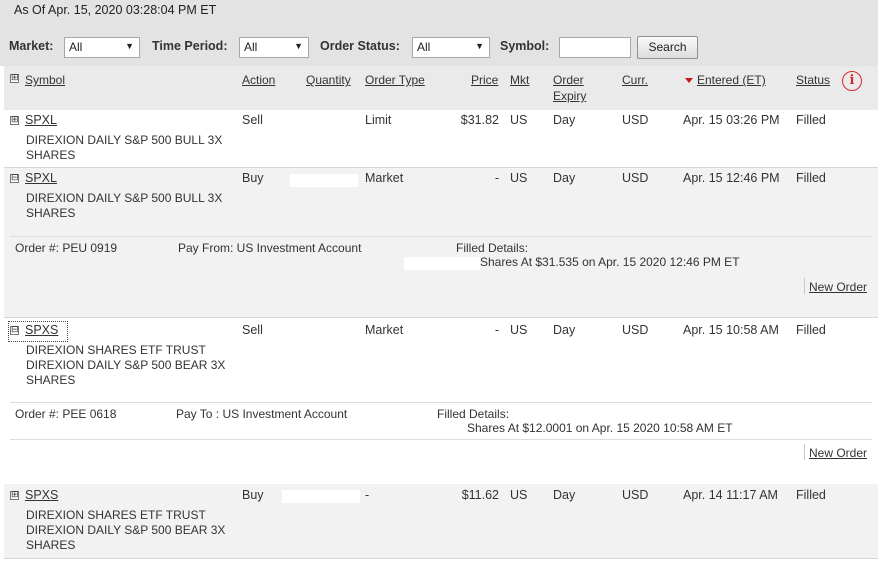 This screenshot has width=880, height=562. I want to click on pay-to-account: Pay To : US Investment Account, so click(262, 414).